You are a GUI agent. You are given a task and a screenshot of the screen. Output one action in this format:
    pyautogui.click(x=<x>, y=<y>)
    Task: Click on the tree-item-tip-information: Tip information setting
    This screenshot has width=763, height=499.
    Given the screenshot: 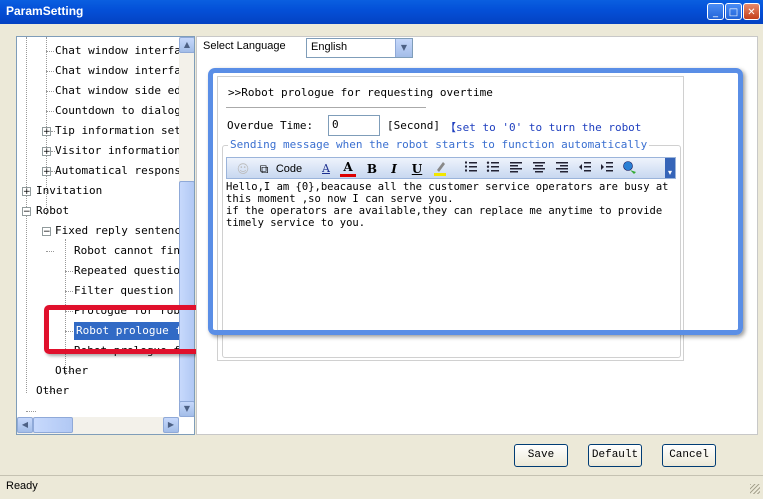 What is the action you would take?
    pyautogui.click(x=117, y=131)
    